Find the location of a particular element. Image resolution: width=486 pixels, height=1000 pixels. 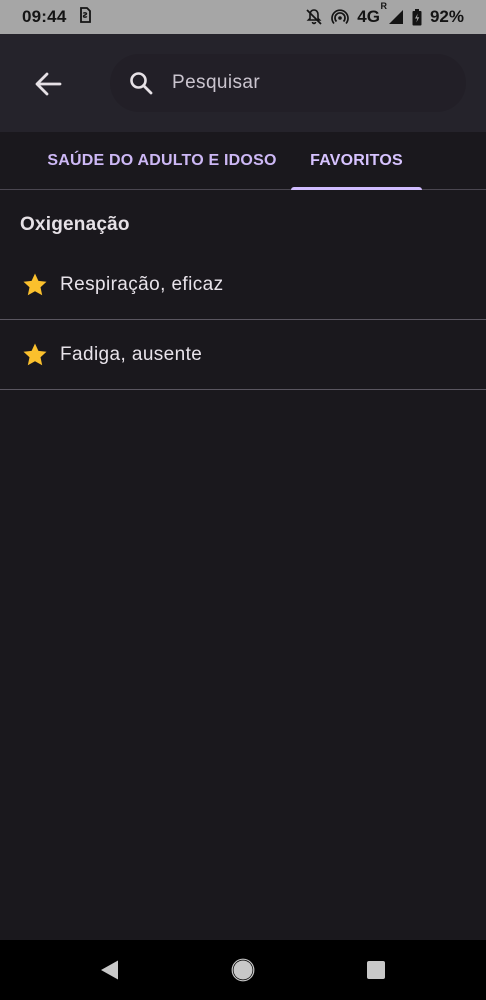

network-label: 4G is located at coordinates (368, 16).